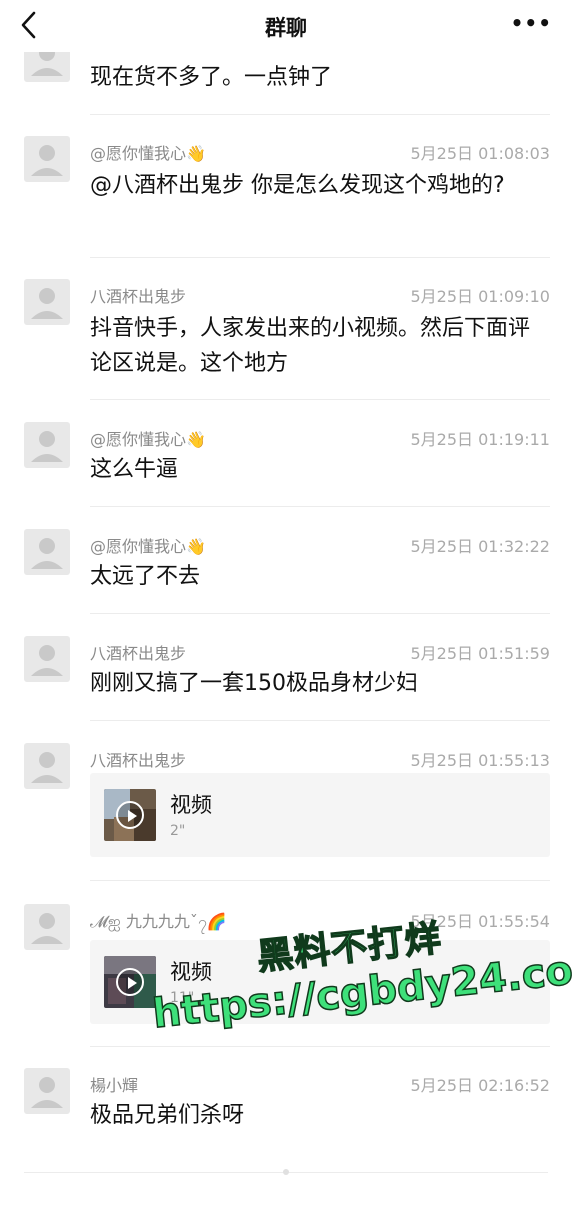 This screenshot has height=1210, width=572. I want to click on message-text: 抖音快手，人家发出来的小视频。然后下面评论区说是。这个地方, so click(310, 346).